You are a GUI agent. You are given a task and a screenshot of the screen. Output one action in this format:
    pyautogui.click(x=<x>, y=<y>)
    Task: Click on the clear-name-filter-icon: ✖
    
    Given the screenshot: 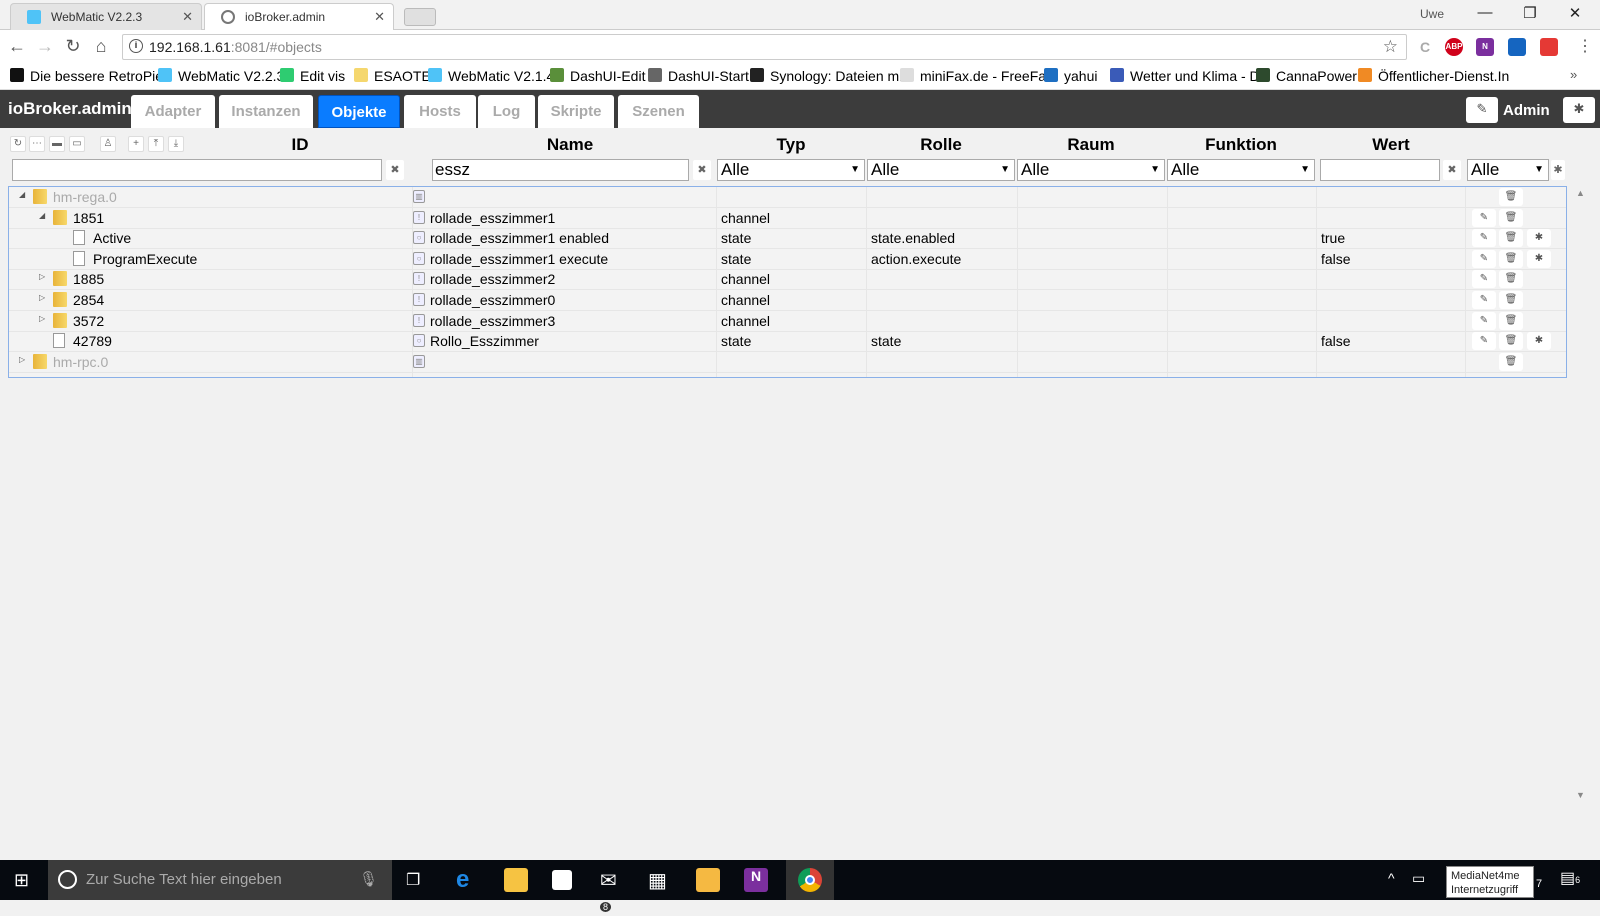 What is the action you would take?
    pyautogui.click(x=702, y=170)
    